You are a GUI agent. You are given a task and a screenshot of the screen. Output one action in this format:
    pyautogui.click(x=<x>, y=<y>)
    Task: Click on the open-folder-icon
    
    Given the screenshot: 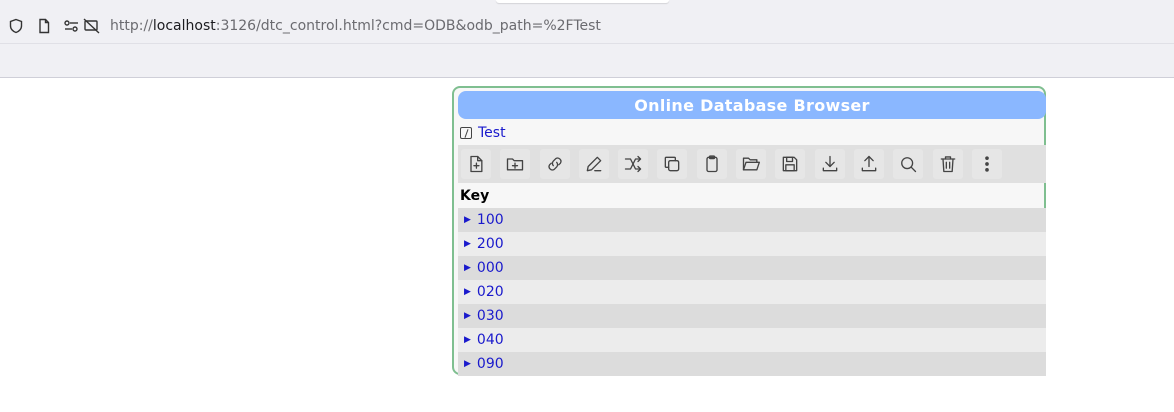 What is the action you would take?
    pyautogui.click(x=751, y=164)
    